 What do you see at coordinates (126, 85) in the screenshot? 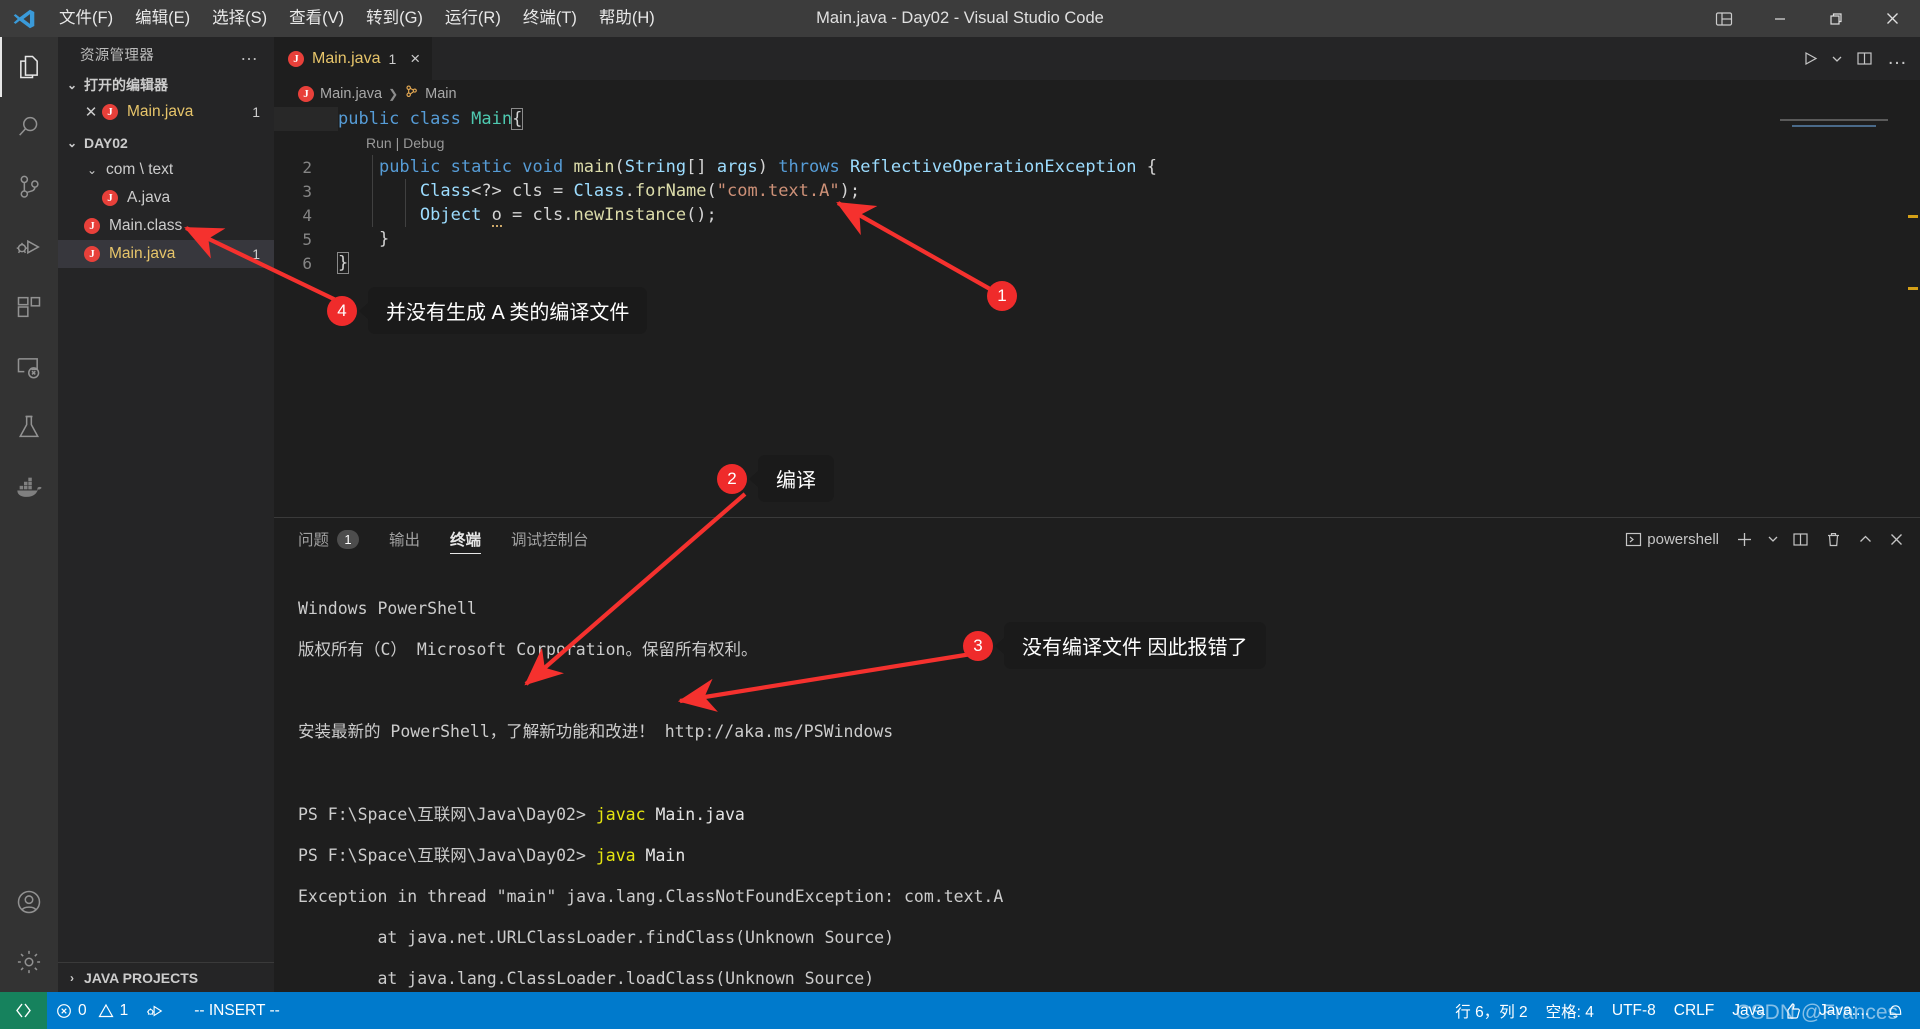
I see `open-editors-label: 打开的编辑器` at bounding box center [126, 85].